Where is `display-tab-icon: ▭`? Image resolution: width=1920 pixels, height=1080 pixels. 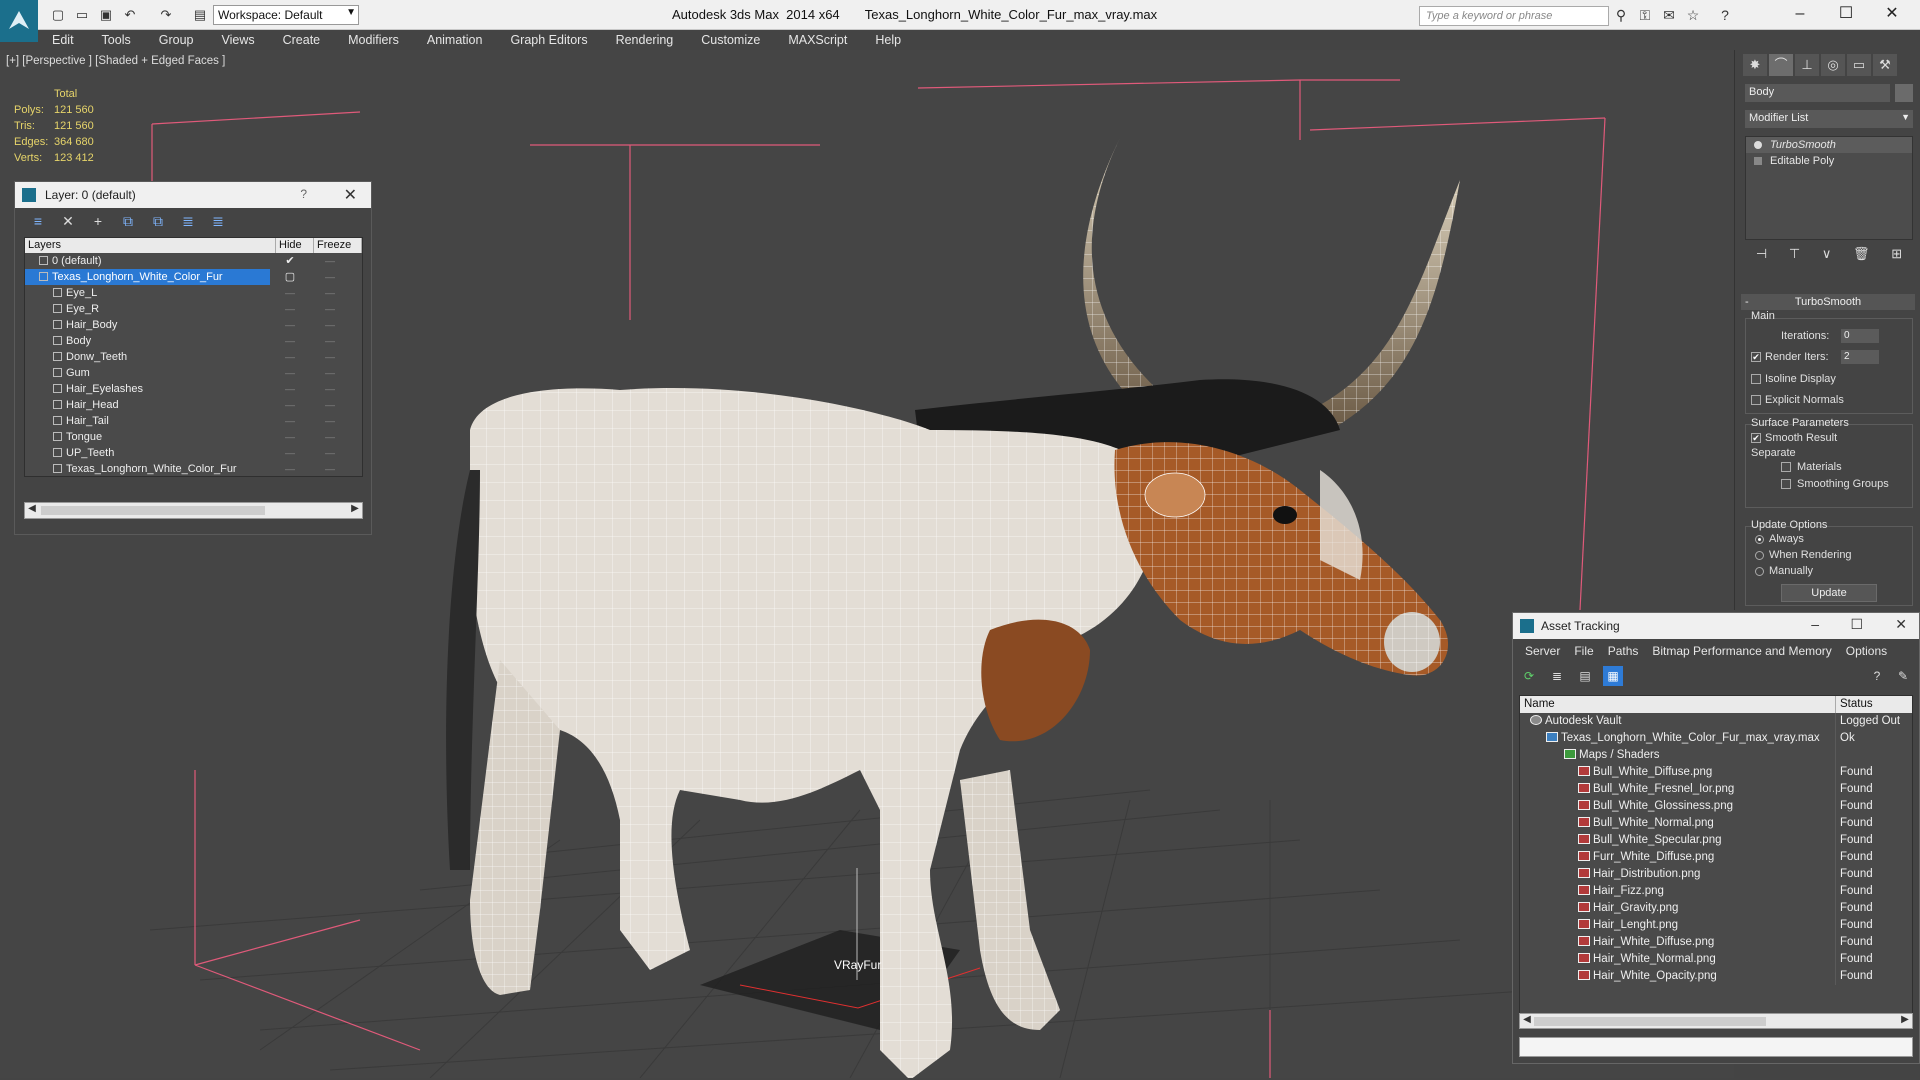 display-tab-icon: ▭ is located at coordinates (1859, 65).